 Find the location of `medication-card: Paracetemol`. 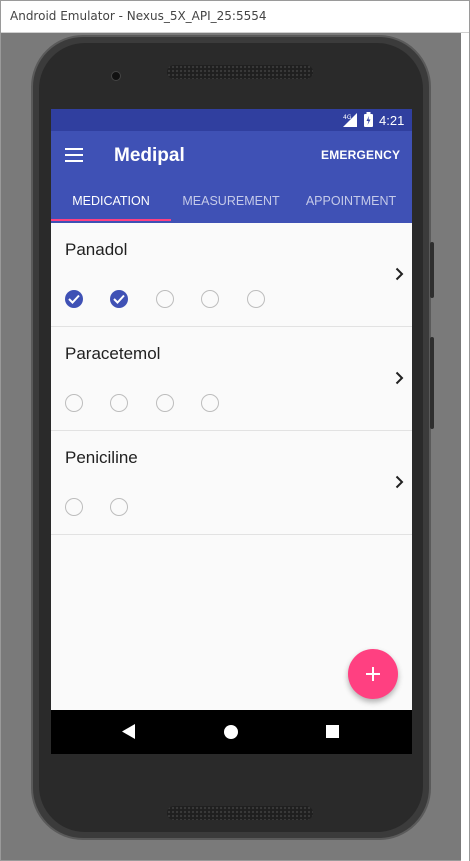

medication-card: Paracetemol is located at coordinates (231, 379).